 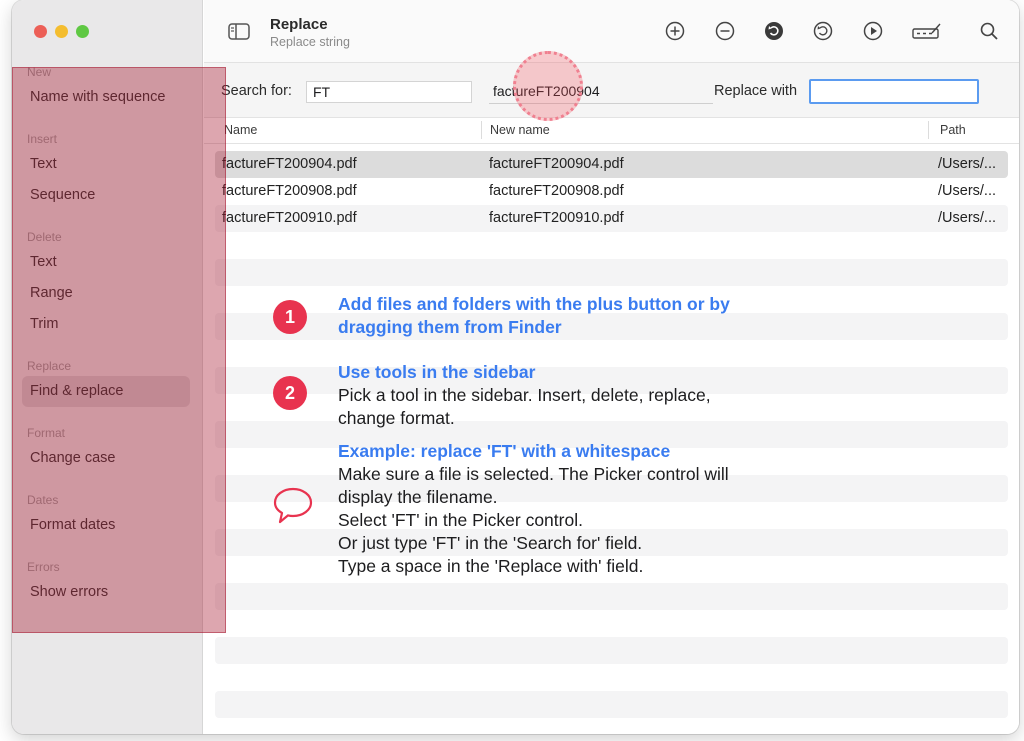 What do you see at coordinates (310, 42) in the screenshot?
I see `window-subtitle: Replace string` at bounding box center [310, 42].